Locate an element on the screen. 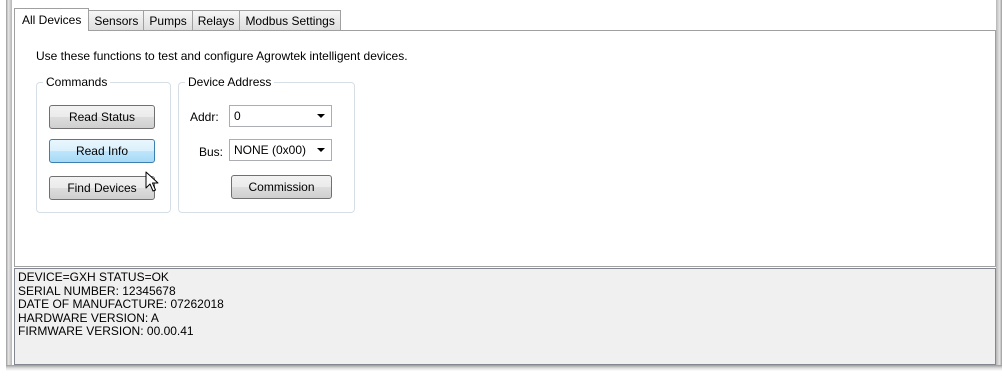  read-info-button: Read Info is located at coordinates (102, 151).